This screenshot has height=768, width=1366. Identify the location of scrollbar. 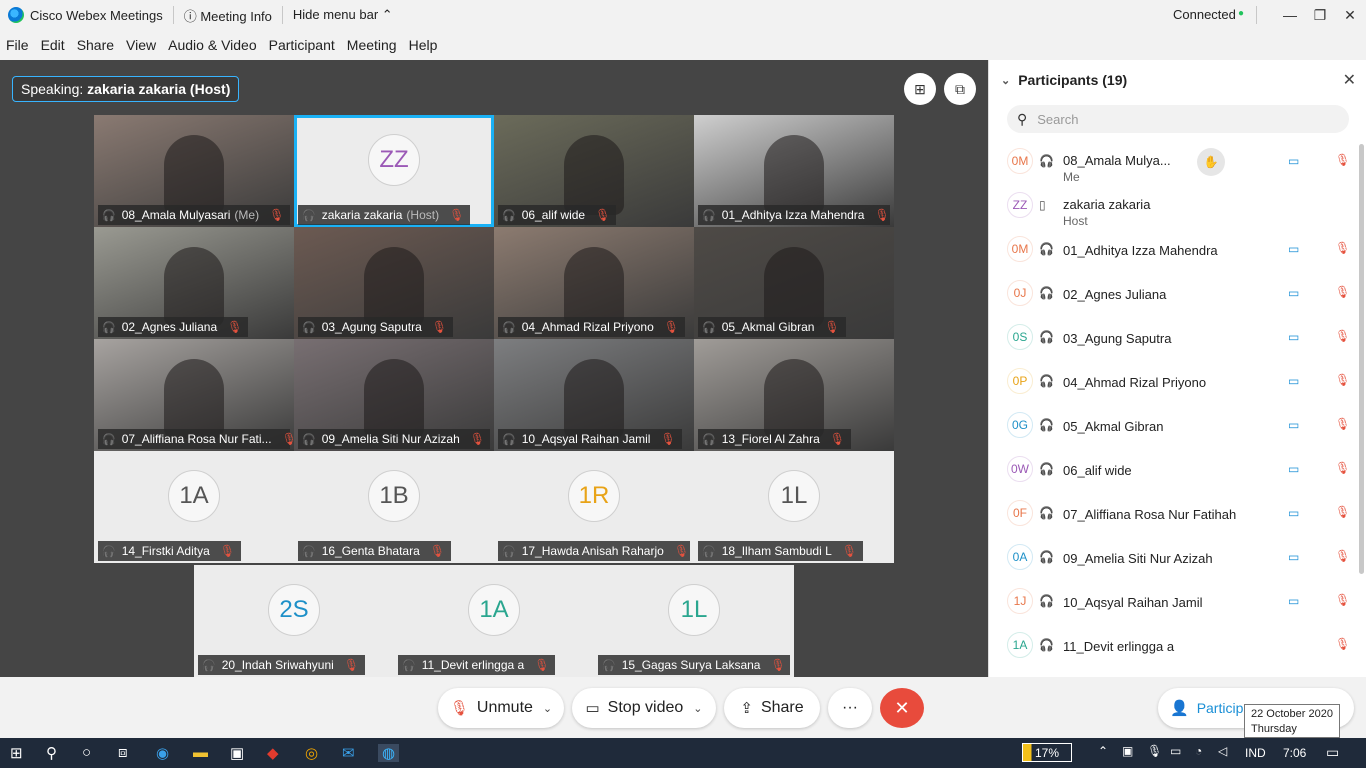
(1361, 359).